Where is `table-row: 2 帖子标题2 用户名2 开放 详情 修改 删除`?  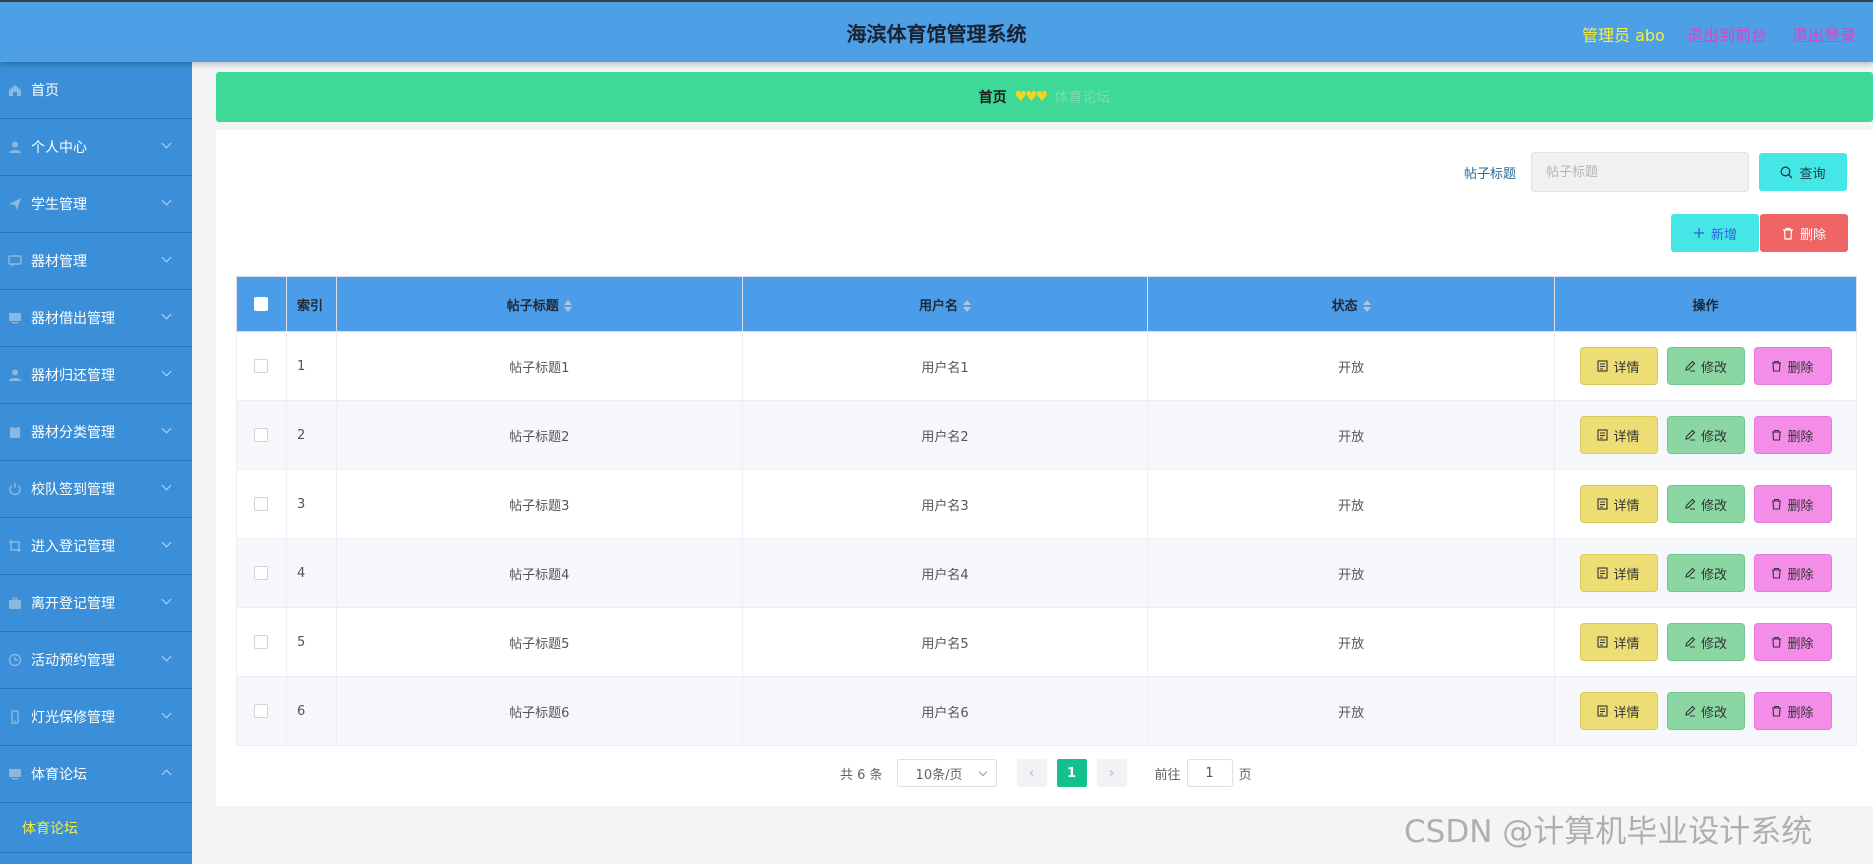
table-row: 2 帖子标题2 用户名2 开放 详情 修改 删除 is located at coordinates (1046, 435).